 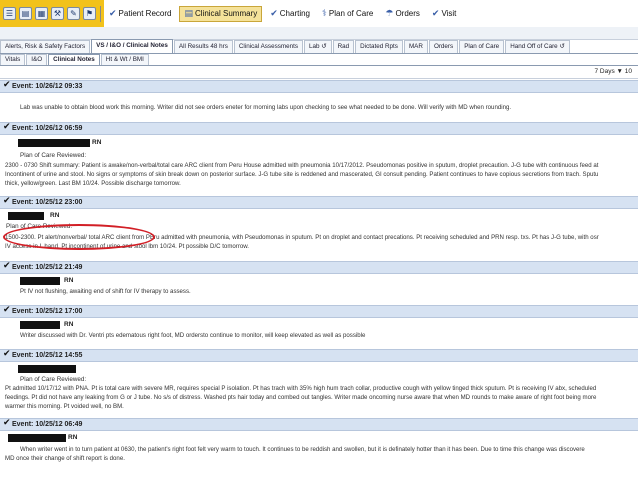 I want to click on date-range-select: 7 Days ▼ 10, so click(x=613, y=71).